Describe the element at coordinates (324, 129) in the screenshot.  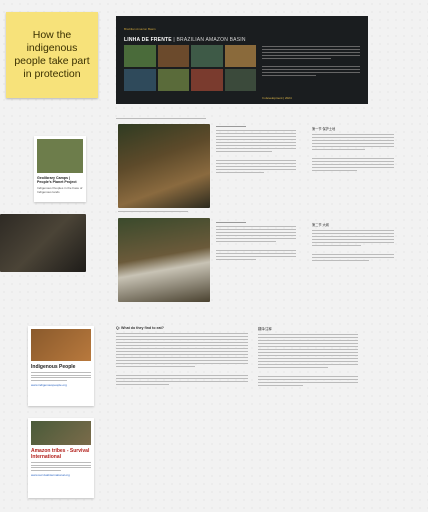
I see `section-heading: 第一节 保护土地` at that location.